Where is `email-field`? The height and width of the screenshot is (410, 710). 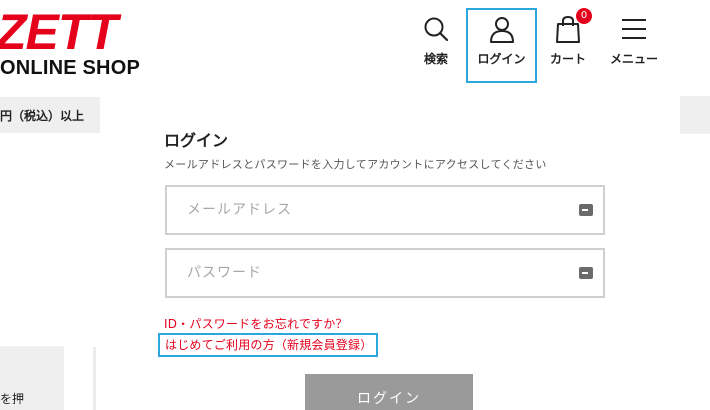
email-field is located at coordinates (385, 210).